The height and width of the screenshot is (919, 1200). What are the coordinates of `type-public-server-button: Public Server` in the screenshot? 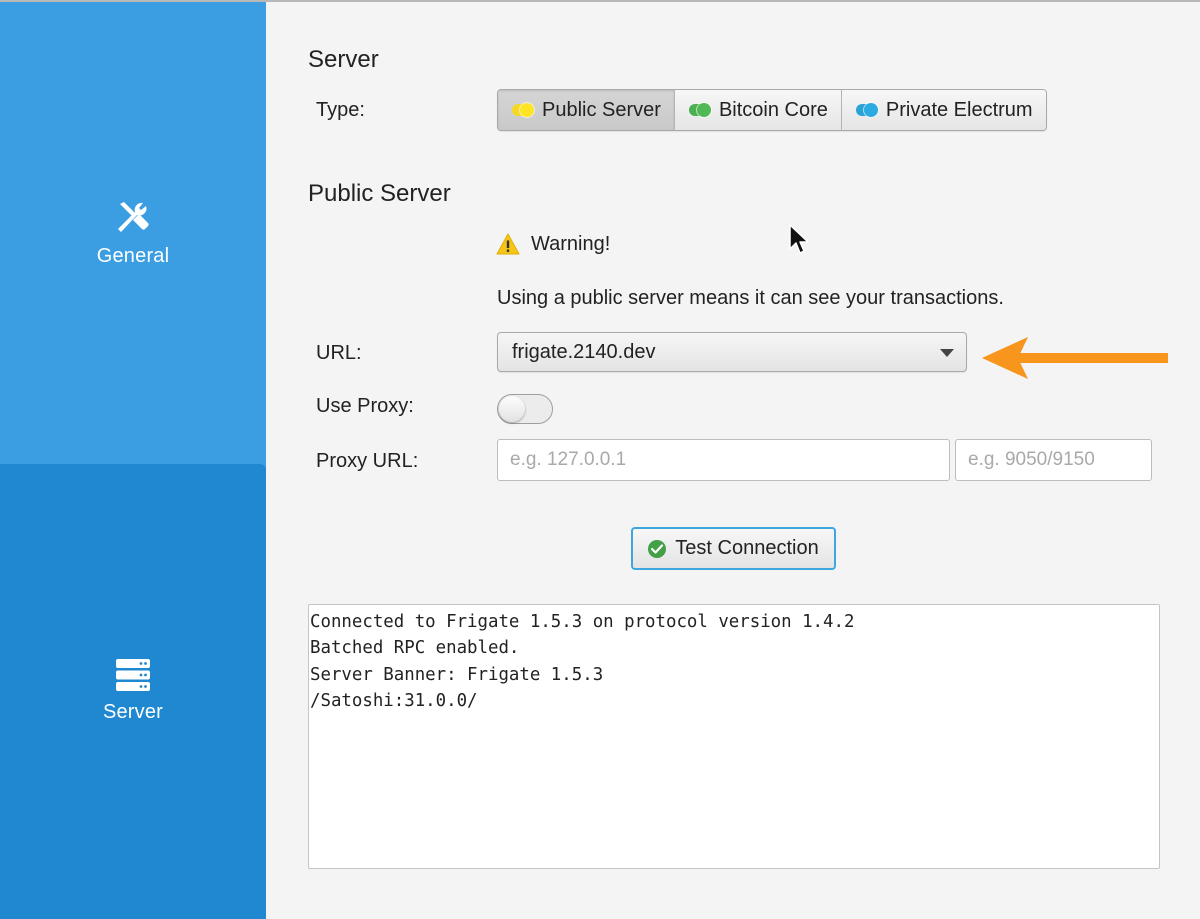 It's located at (586, 110).